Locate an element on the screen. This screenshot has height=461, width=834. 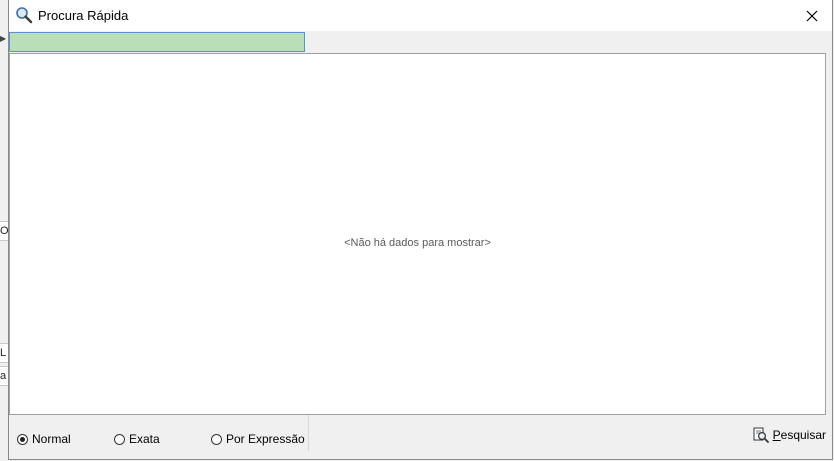
background-fragment: O is located at coordinates (4, 231).